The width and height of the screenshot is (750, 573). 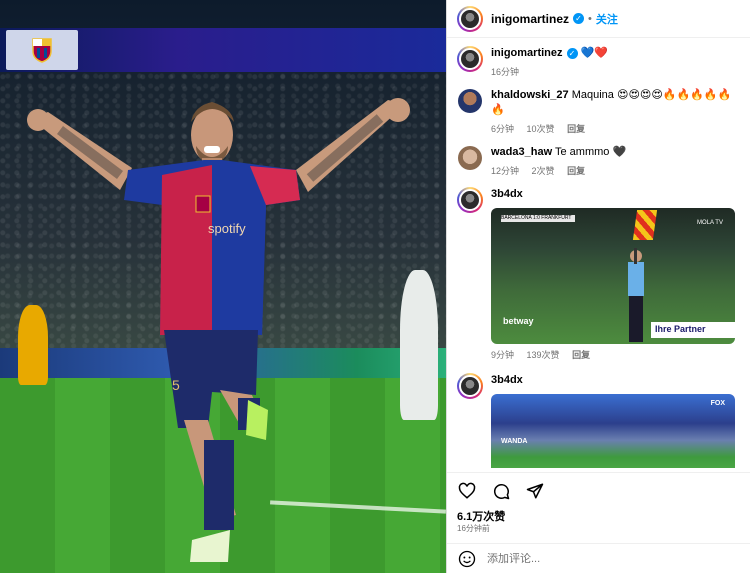 I want to click on post-timestamp: 16分钟前, so click(x=473, y=528).